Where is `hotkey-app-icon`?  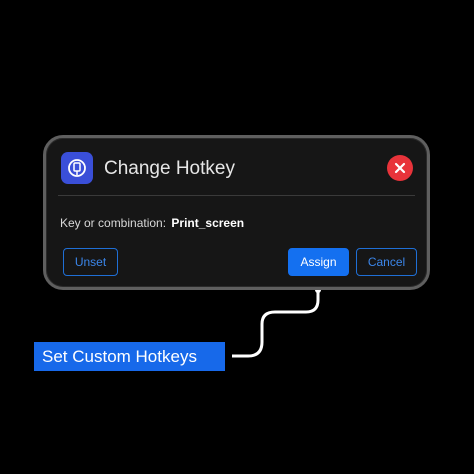 hotkey-app-icon is located at coordinates (77, 168).